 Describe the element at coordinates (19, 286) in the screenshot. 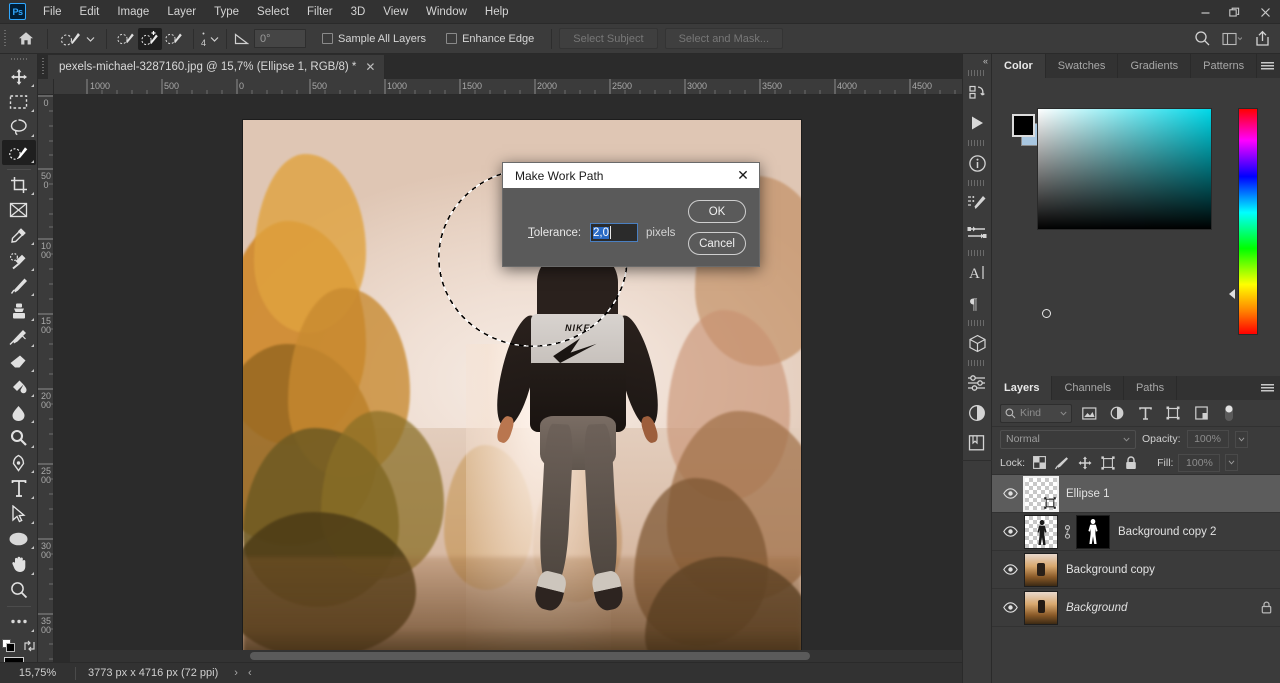

I see `brush-tool` at that location.